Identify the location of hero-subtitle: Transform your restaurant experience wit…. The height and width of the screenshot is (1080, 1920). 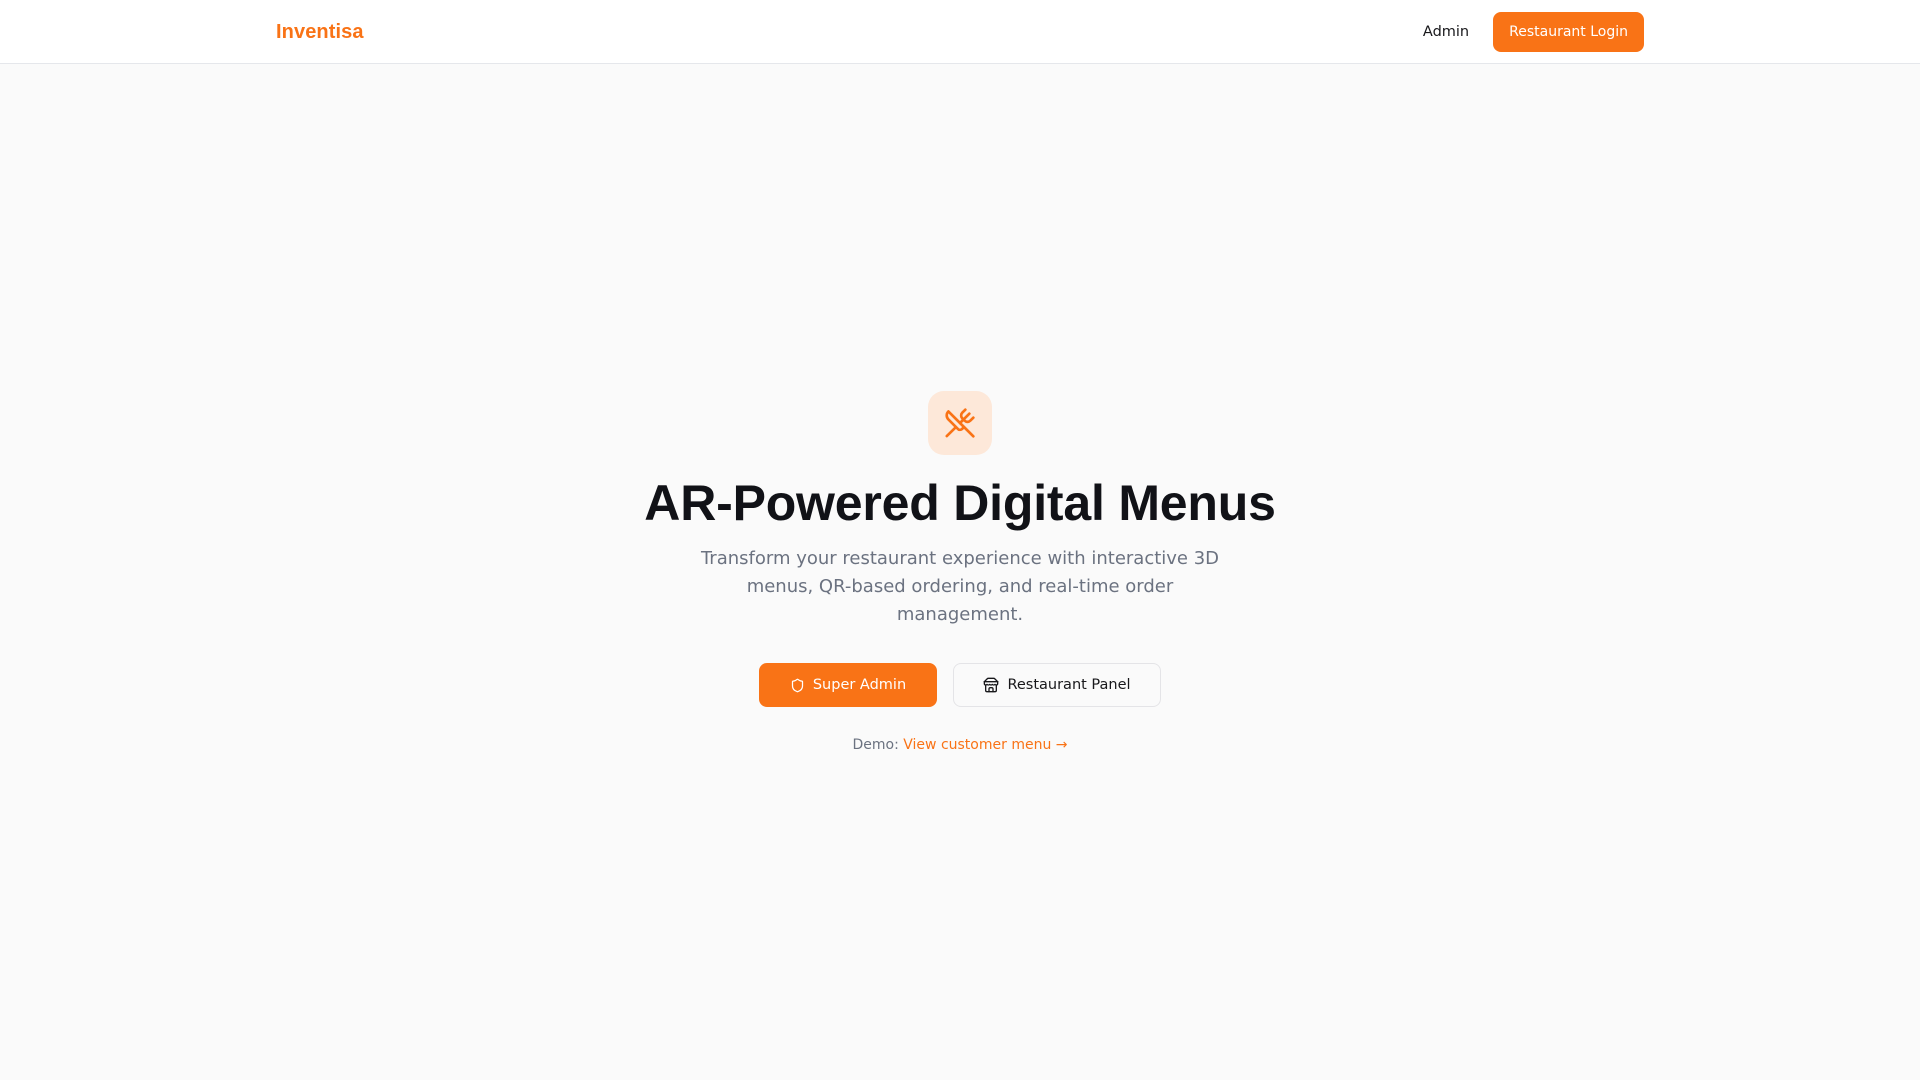
(960, 586).